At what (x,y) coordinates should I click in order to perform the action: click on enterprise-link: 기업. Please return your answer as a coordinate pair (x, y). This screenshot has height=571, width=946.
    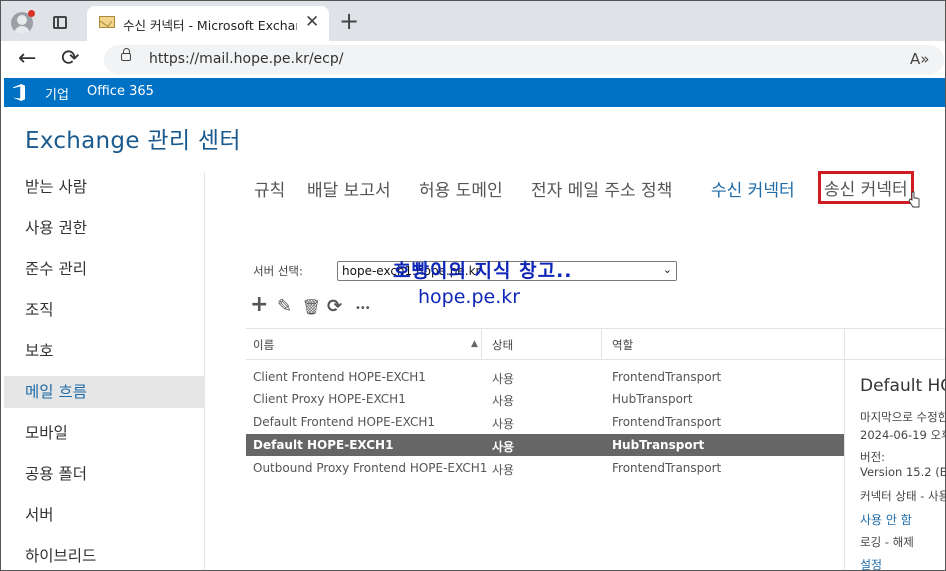
    Looking at the image, I should click on (57, 97).